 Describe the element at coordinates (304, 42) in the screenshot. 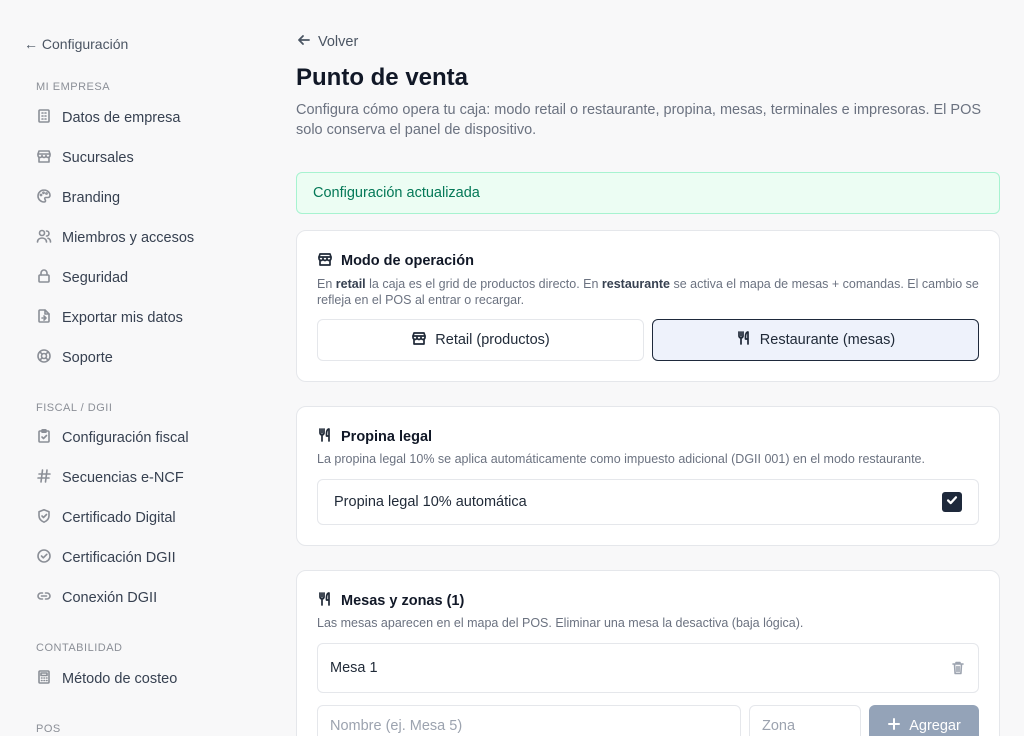

I see `arrow-left-icon` at that location.